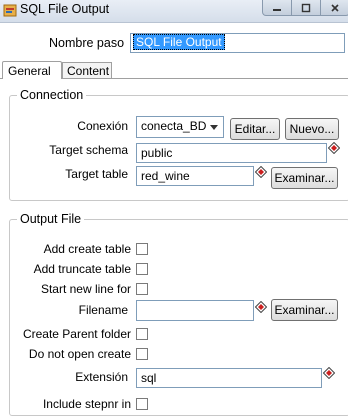 The width and height of the screenshot is (348, 416). What do you see at coordinates (51, 219) in the screenshot?
I see `output-file-group-title: Output File` at bounding box center [51, 219].